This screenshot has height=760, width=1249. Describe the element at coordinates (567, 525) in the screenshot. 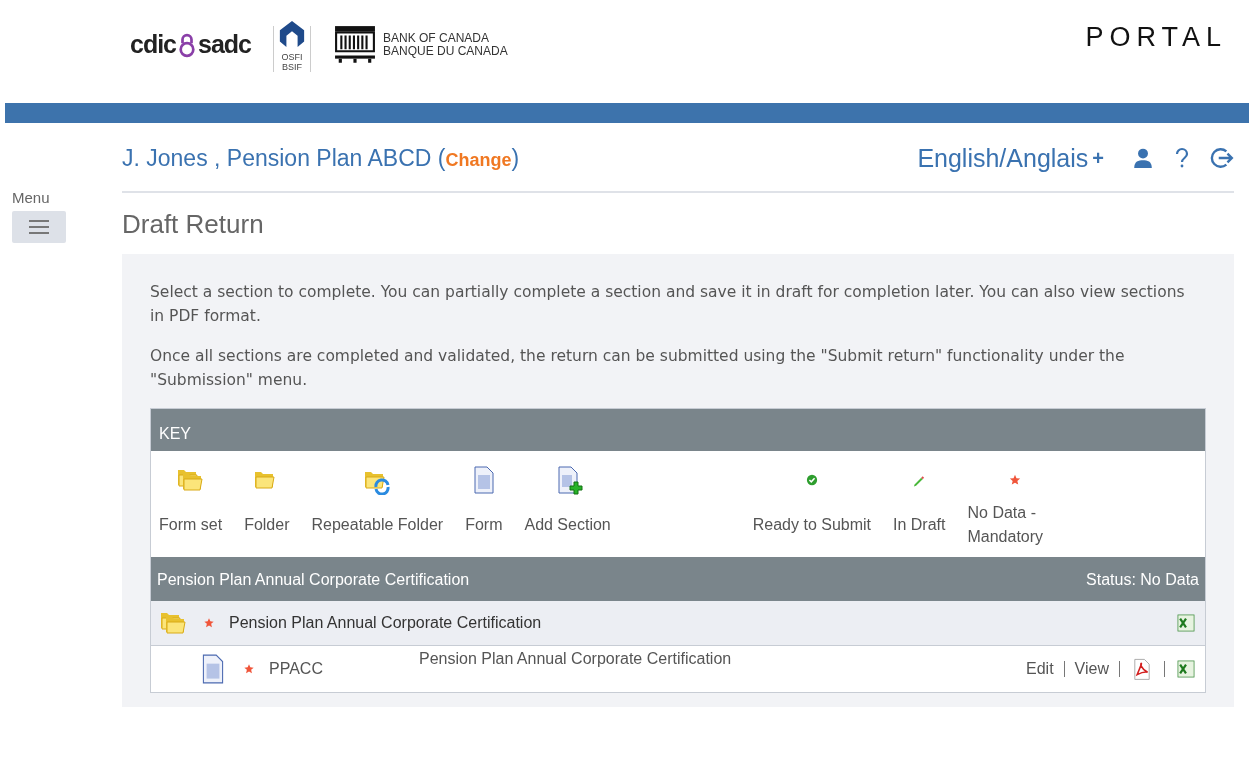

I see `key-label: Add Section` at that location.